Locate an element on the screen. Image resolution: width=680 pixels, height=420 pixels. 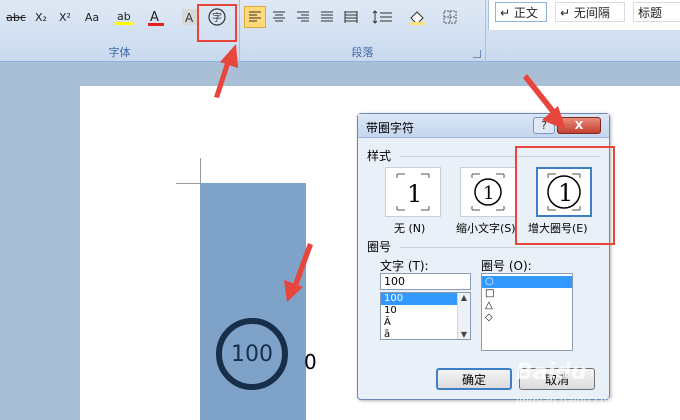
watermark-url: jingyan.baidu.com is located at coordinates (567, 400).